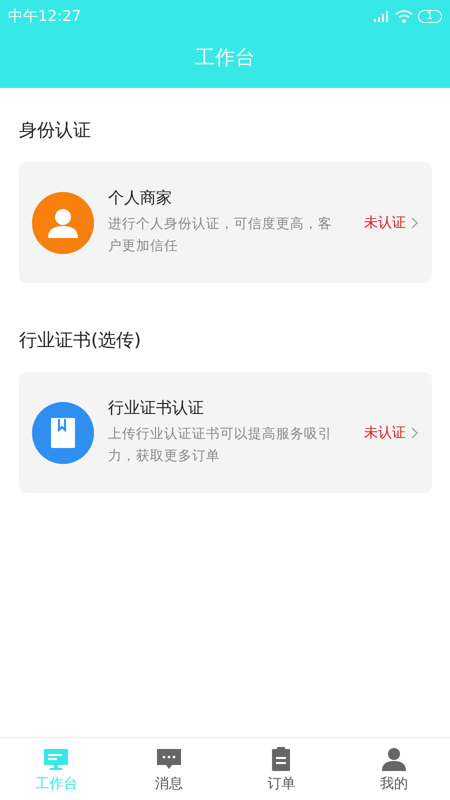 The height and width of the screenshot is (800, 450). I want to click on section-title: 行业证书(选传), so click(80, 340).